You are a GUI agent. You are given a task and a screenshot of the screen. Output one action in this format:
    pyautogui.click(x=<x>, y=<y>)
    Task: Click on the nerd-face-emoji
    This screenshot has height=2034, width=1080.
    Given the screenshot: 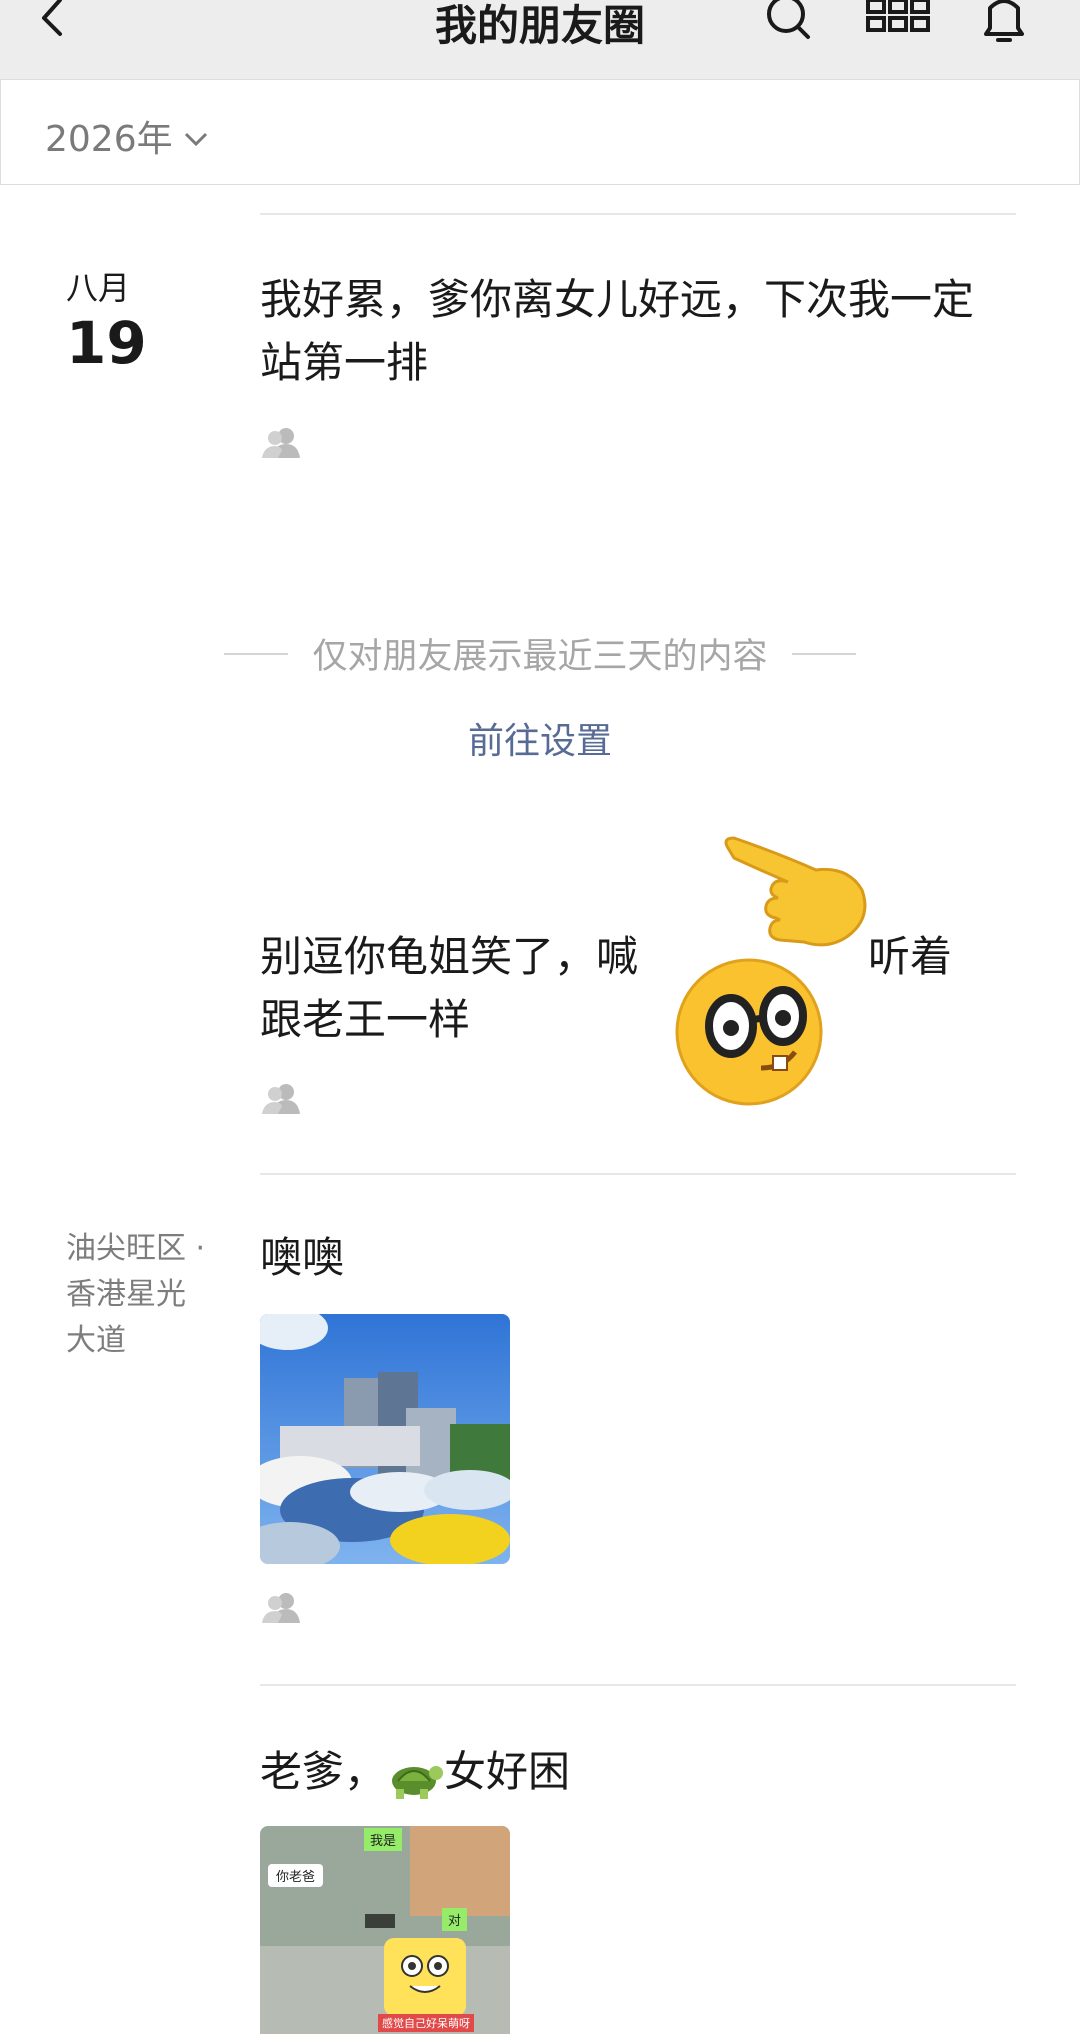 What is the action you would take?
    pyautogui.click(x=749, y=1032)
    